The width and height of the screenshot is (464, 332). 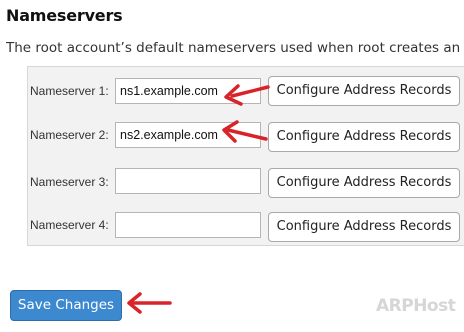 What do you see at coordinates (69, 225) in the screenshot?
I see `nameserver-4-label: Nameserver 4:` at bounding box center [69, 225].